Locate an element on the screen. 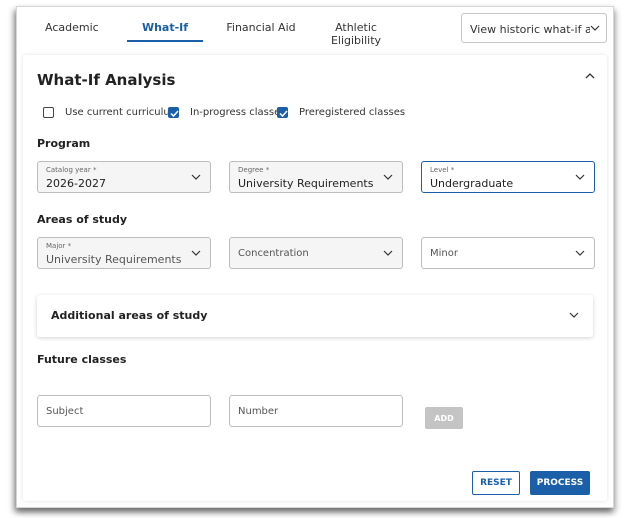  level-value: Undergraduate is located at coordinates (472, 183).